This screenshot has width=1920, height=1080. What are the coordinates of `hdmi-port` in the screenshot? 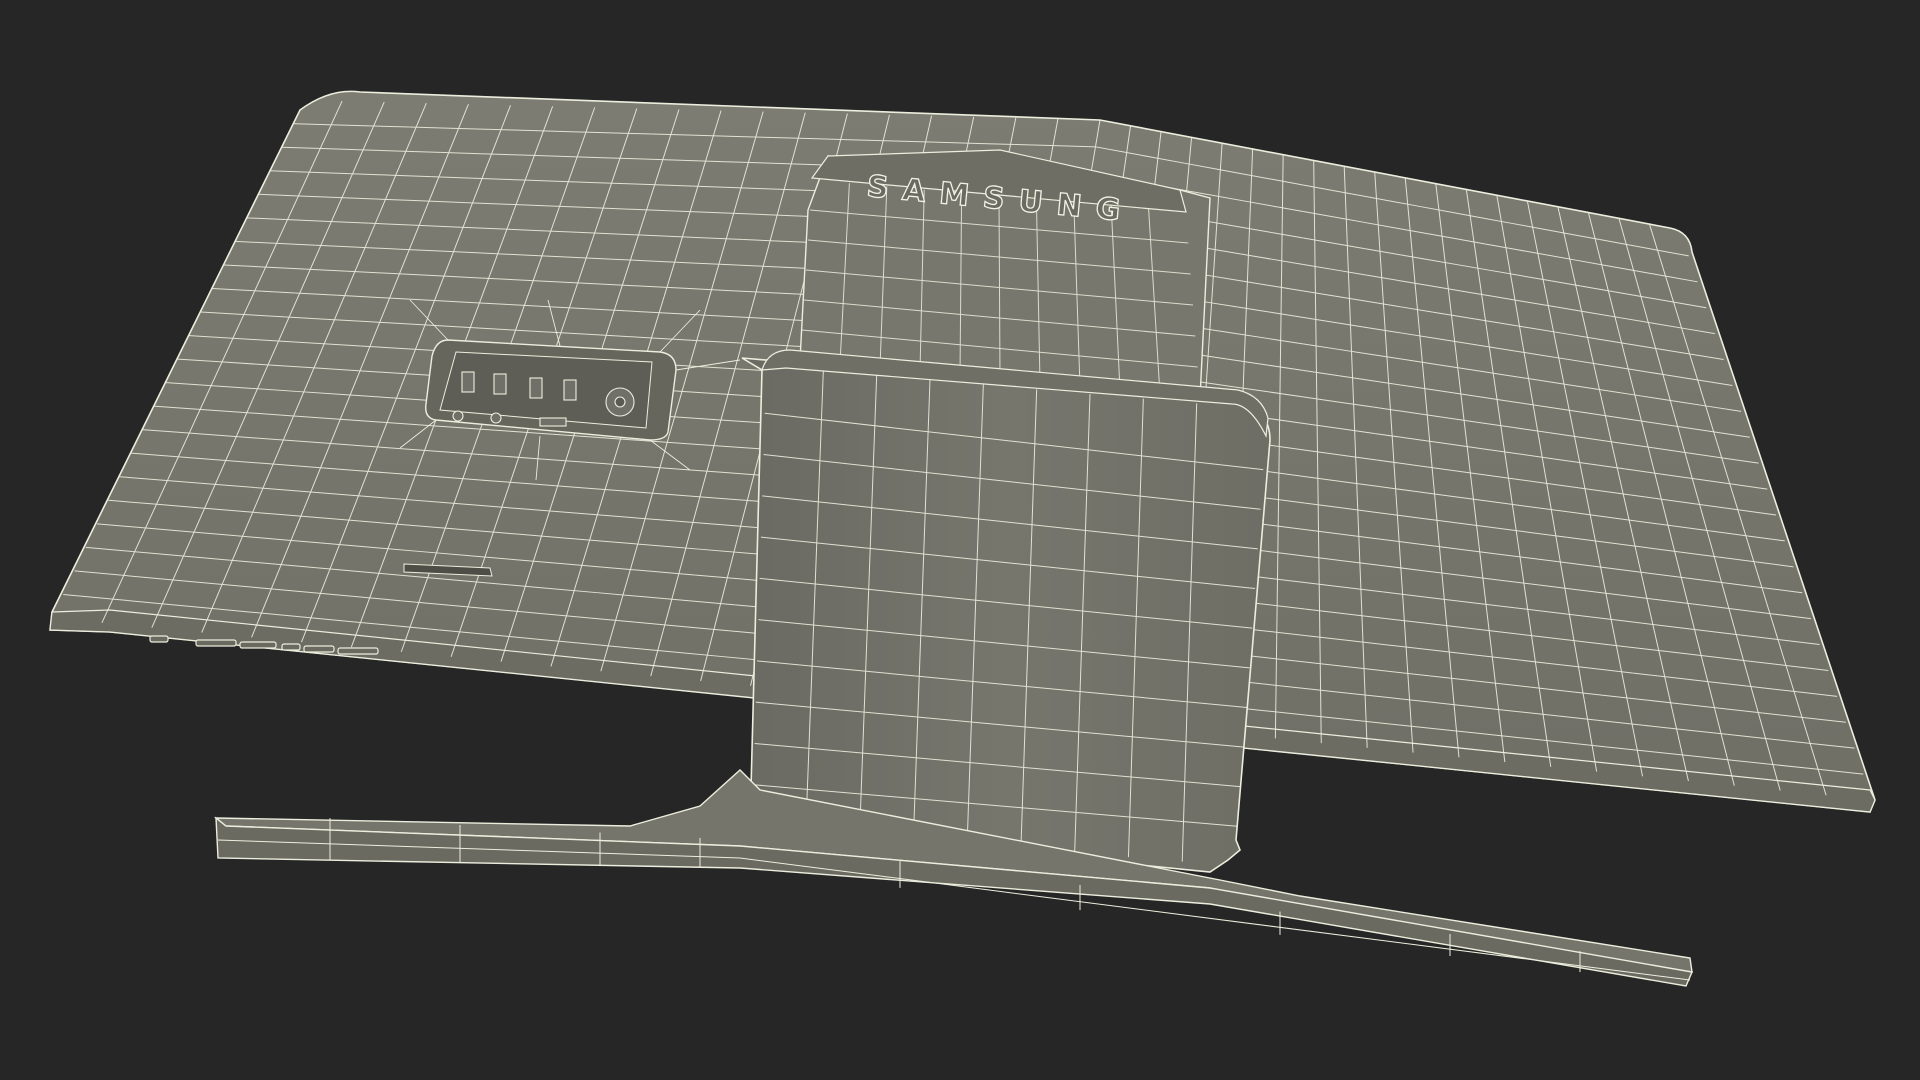 It's located at (553, 422).